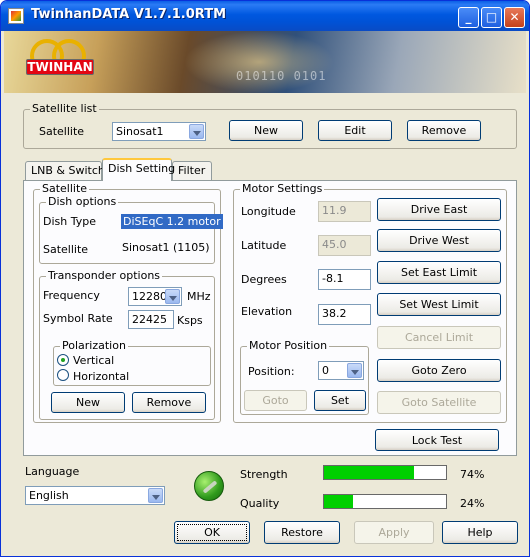  I want to click on polarization-label: Polarization, so click(94, 345).